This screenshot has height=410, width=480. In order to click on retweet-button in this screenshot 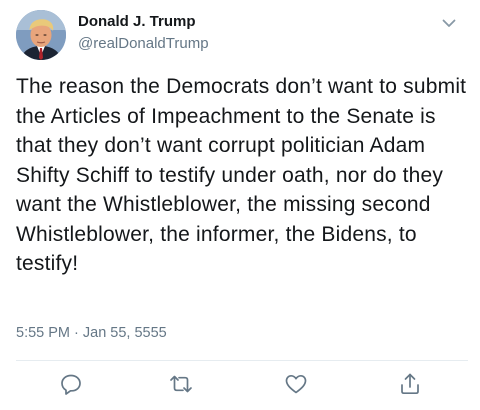, I will do `click(181, 384)`.